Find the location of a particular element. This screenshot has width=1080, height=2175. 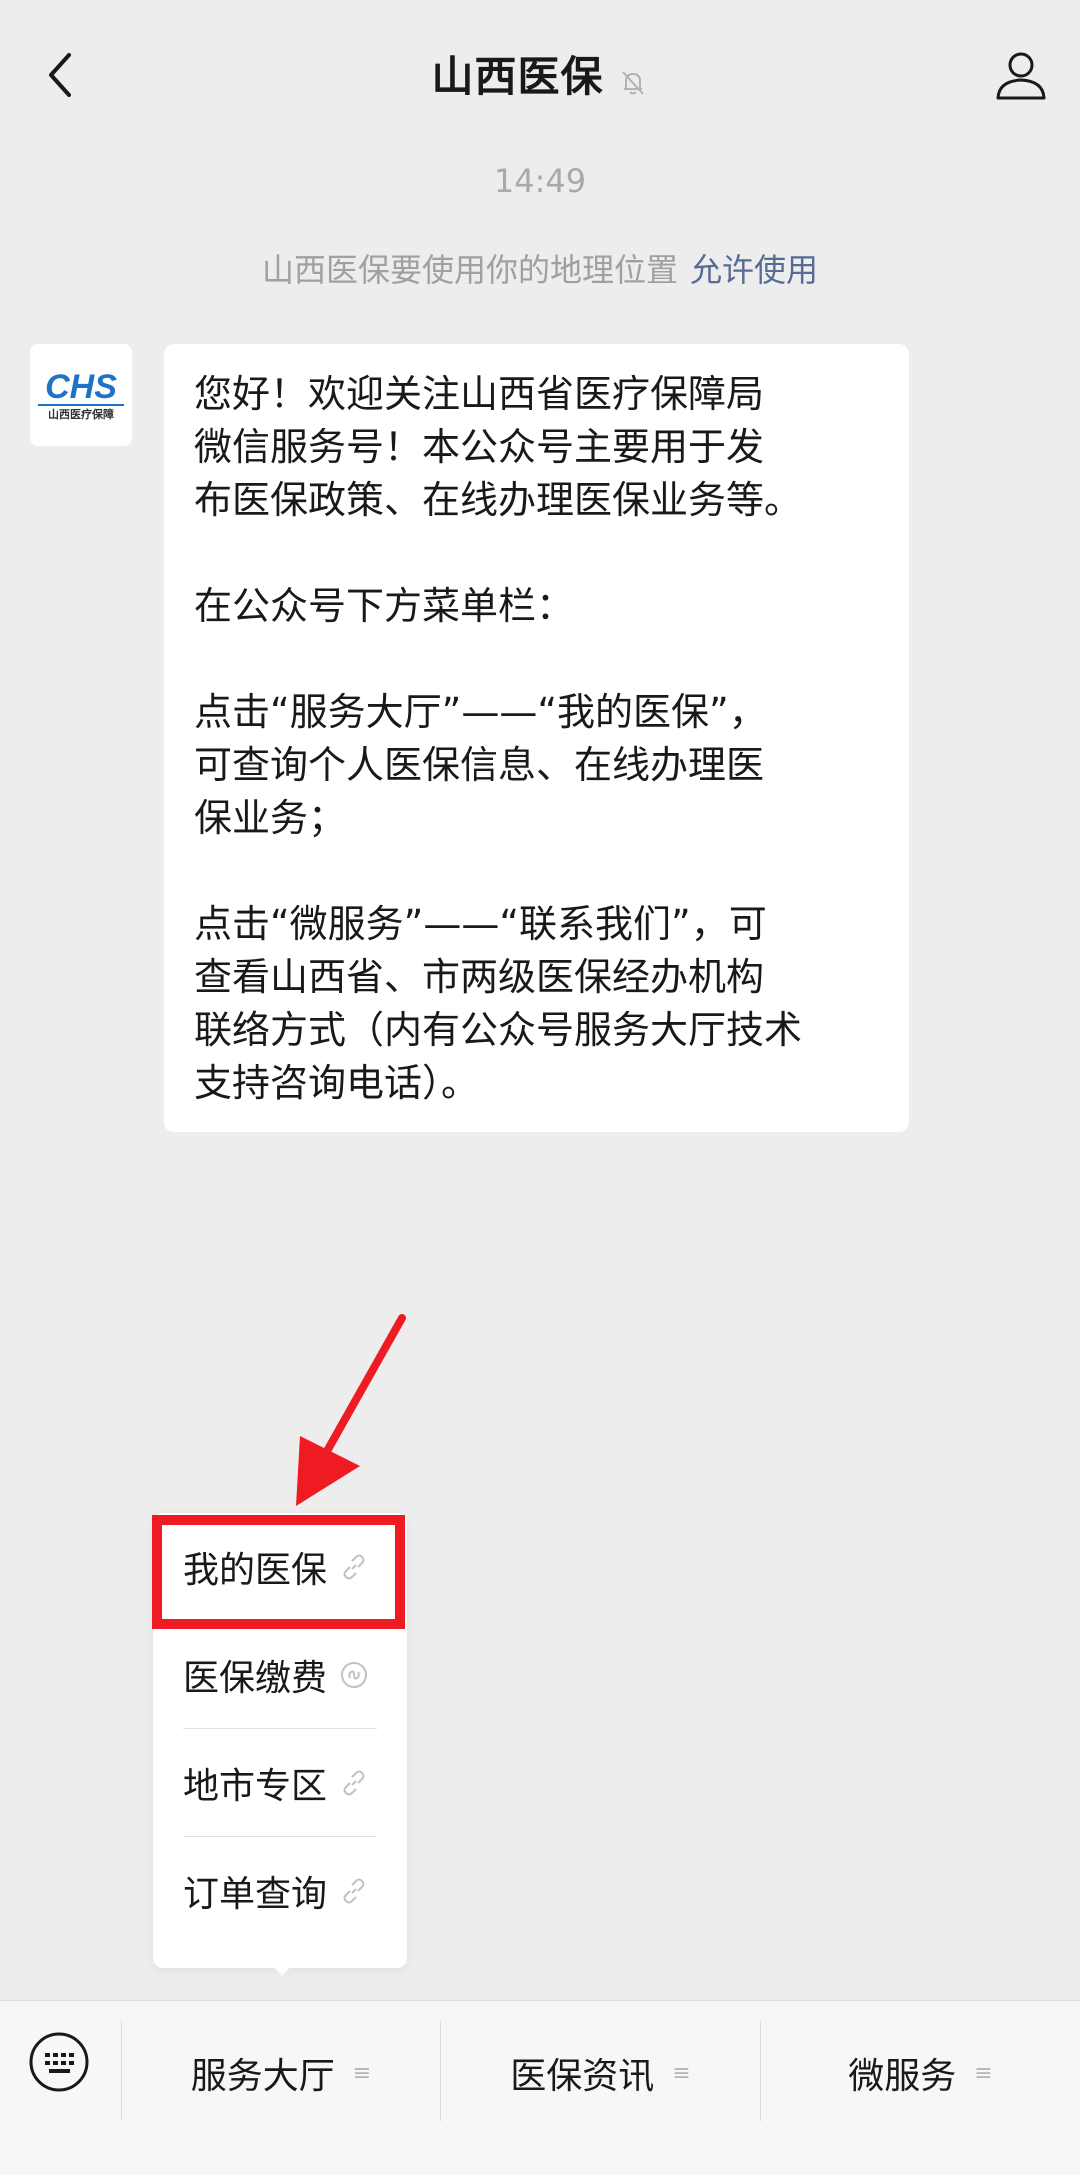

submenu-item-label: 医保缴费 is located at coordinates (255, 1678).